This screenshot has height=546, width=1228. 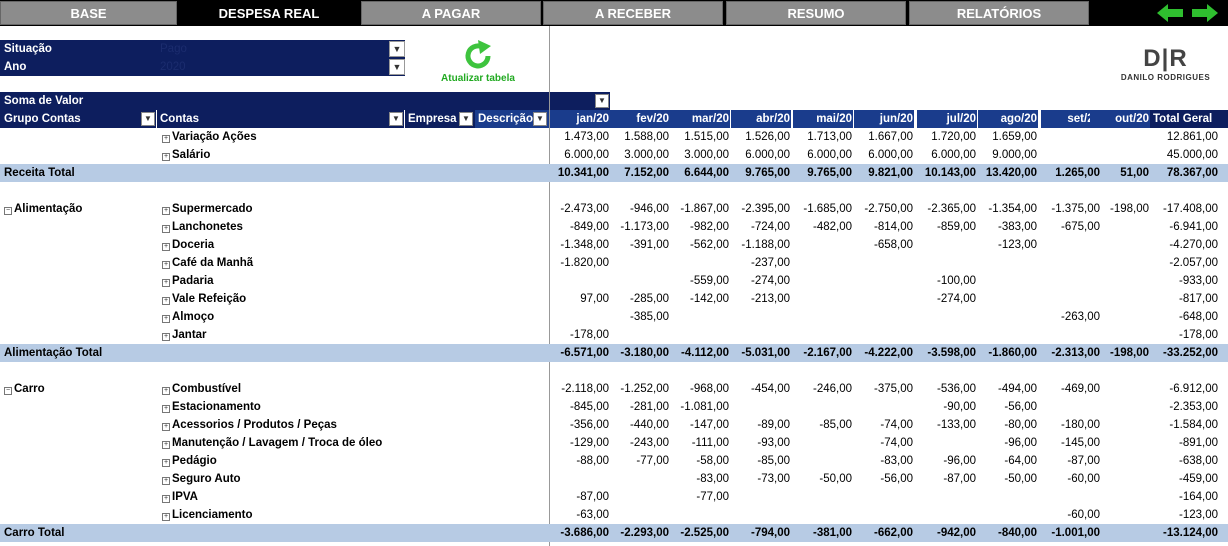 What do you see at coordinates (580, 119) in the screenshot?
I see `month-header: jan/20` at bounding box center [580, 119].